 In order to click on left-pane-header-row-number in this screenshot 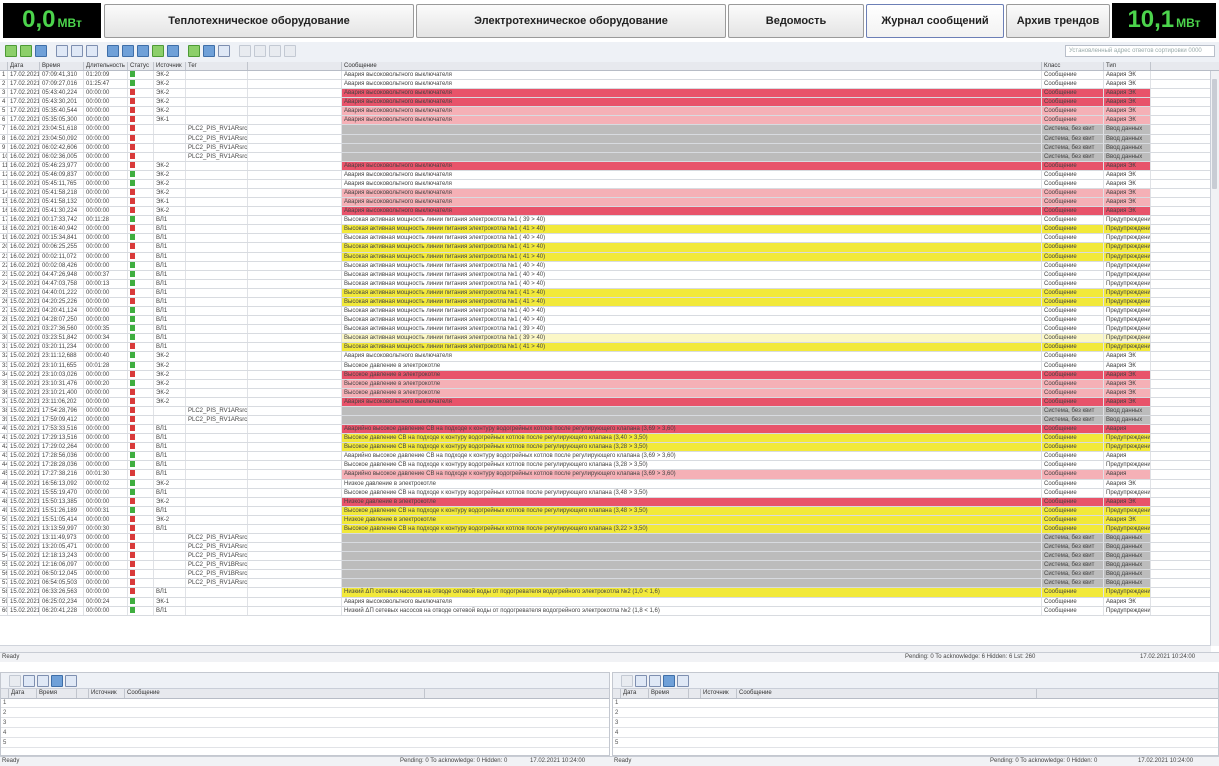, I will do `click(5, 693)`.